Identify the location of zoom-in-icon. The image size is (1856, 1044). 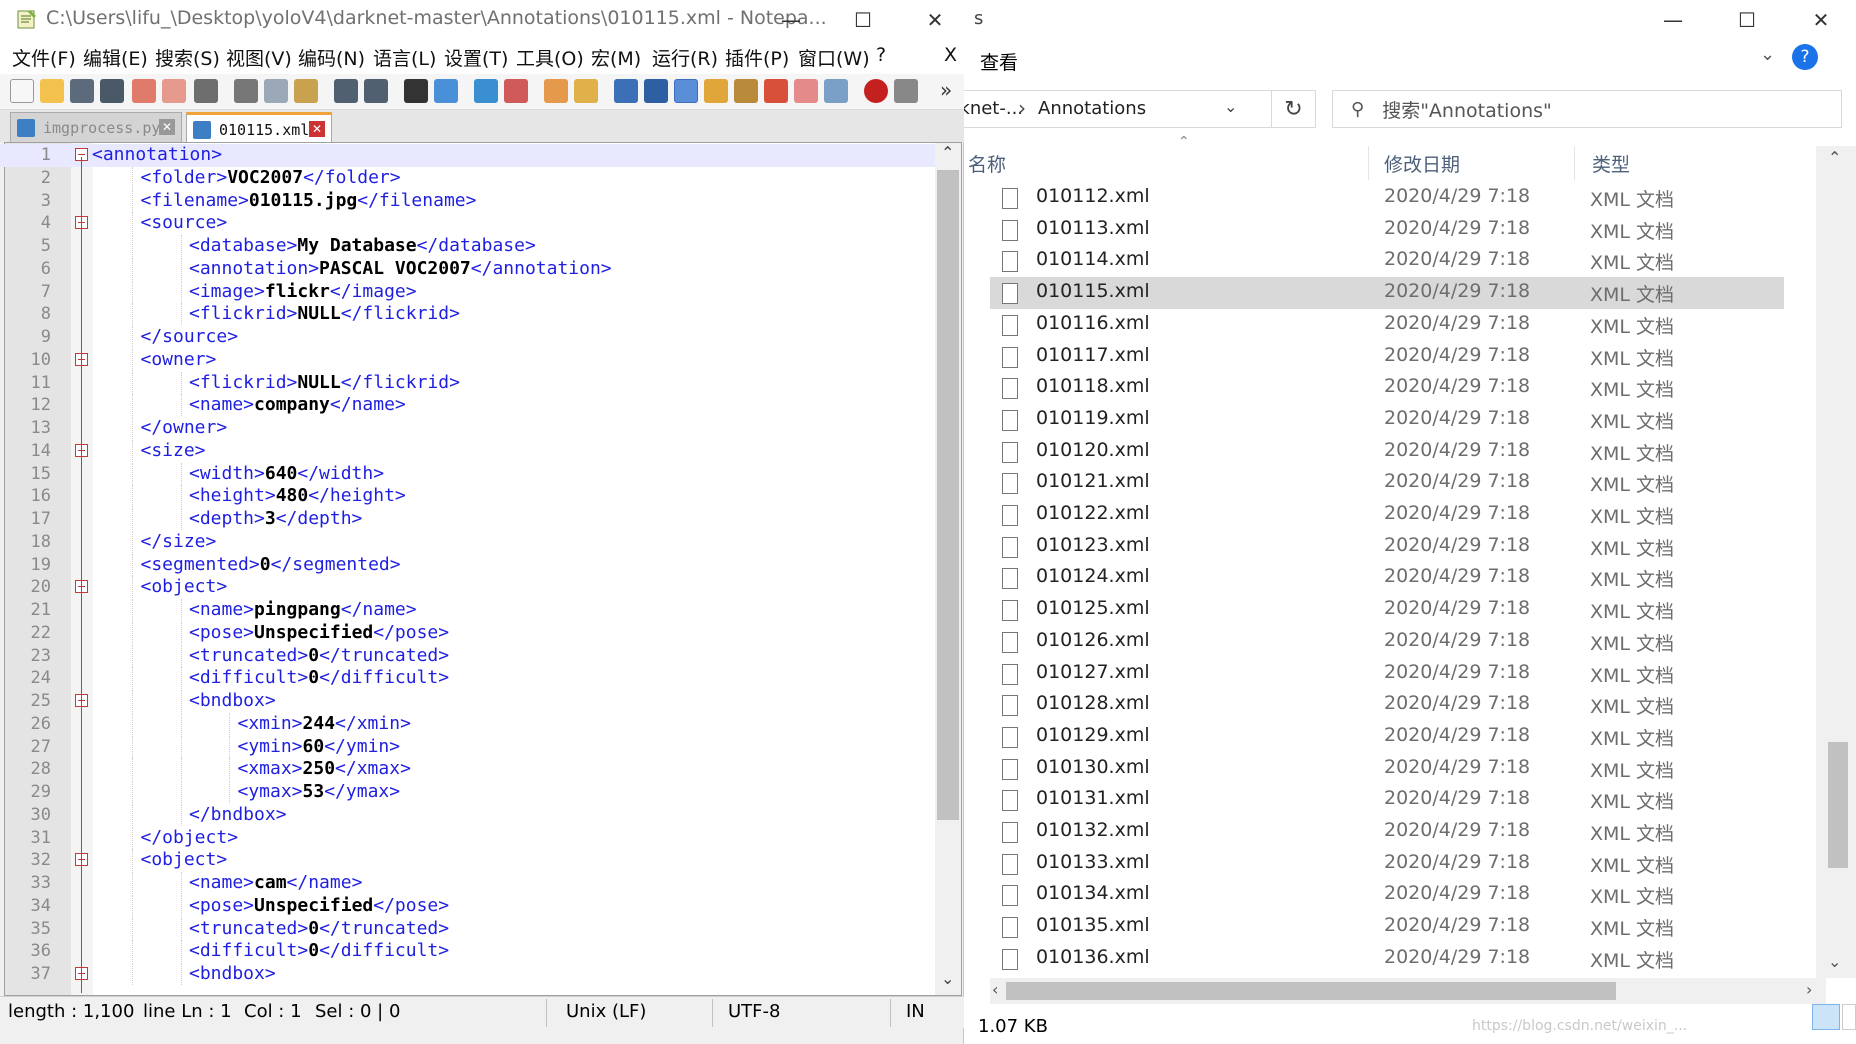
(486, 91).